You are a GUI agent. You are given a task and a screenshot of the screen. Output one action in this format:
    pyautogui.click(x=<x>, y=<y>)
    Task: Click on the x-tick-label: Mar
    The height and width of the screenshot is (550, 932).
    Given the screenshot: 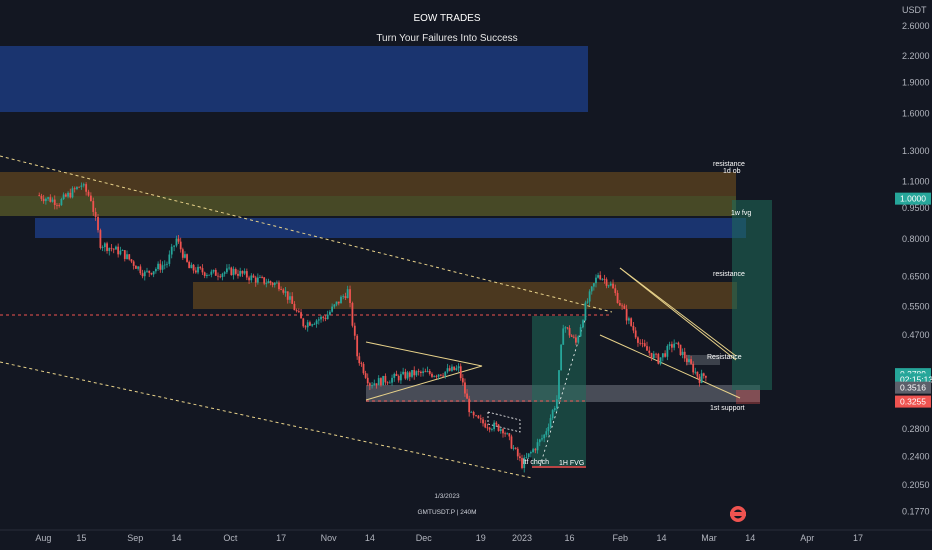 What is the action you would take?
    pyautogui.click(x=709, y=538)
    